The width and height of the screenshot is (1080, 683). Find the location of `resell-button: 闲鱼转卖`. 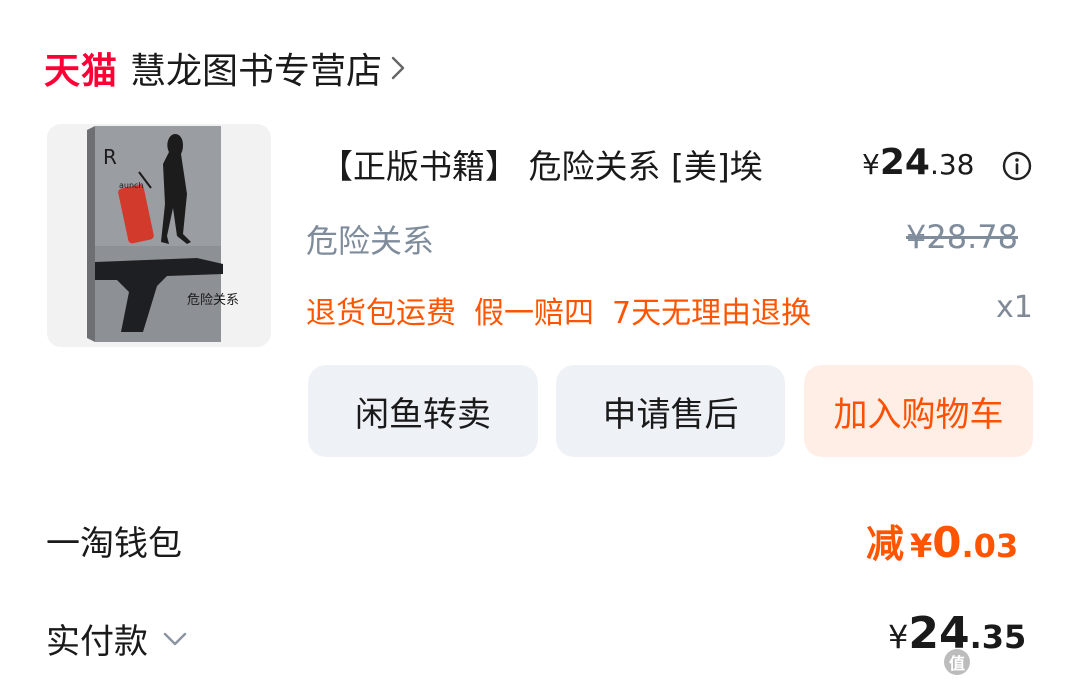

resell-button: 闲鱼转卖 is located at coordinates (423, 411).